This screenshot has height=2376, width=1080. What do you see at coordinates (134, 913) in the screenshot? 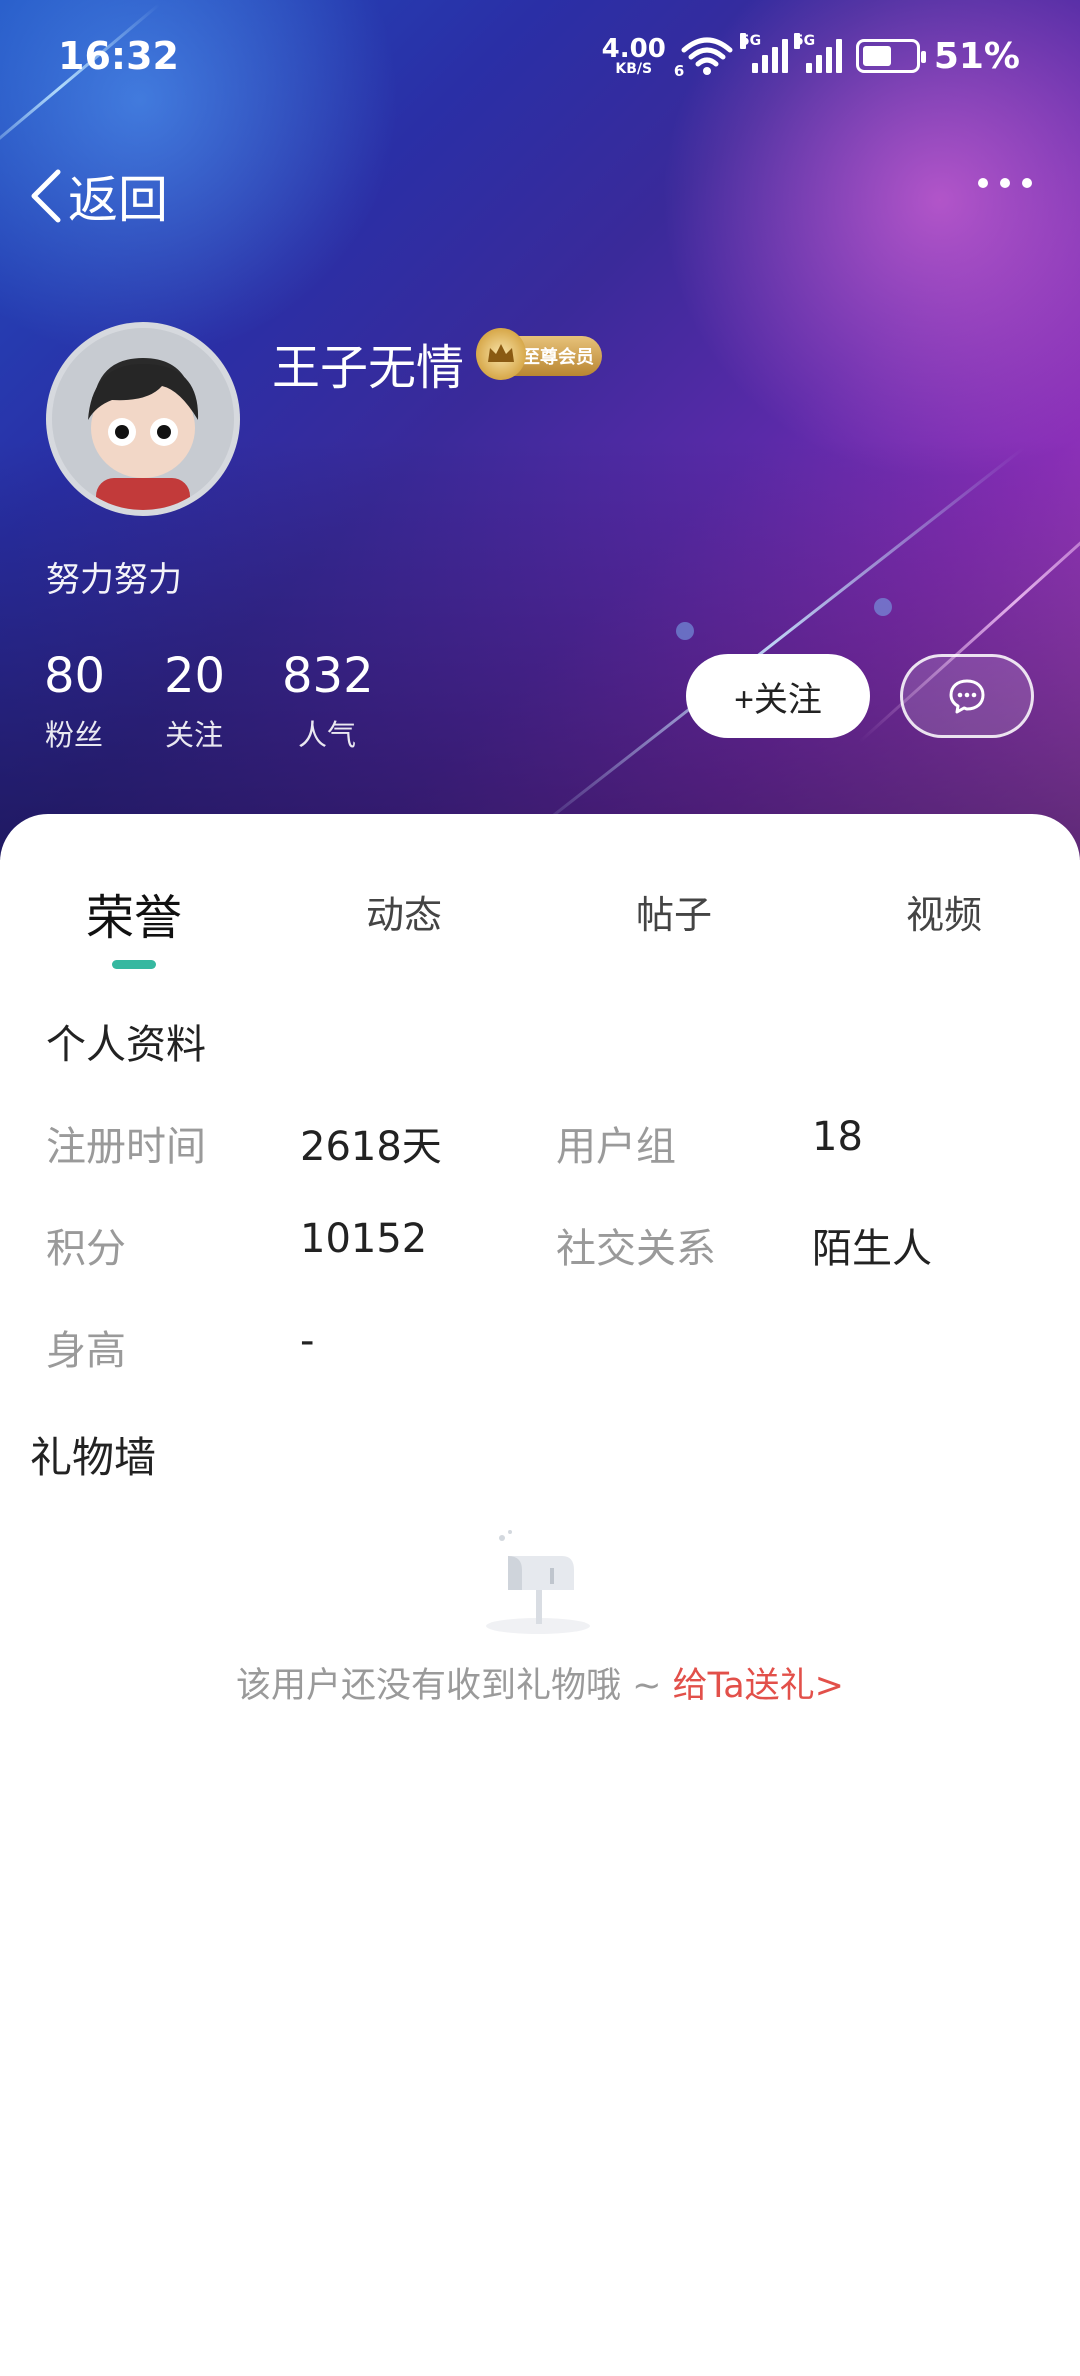
I see `tab-honor: 荣誉` at bounding box center [134, 913].